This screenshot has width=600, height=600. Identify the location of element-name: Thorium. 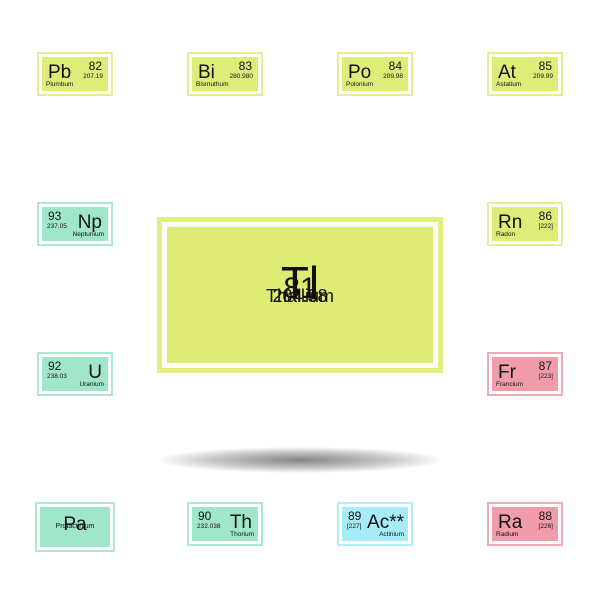
(242, 534).